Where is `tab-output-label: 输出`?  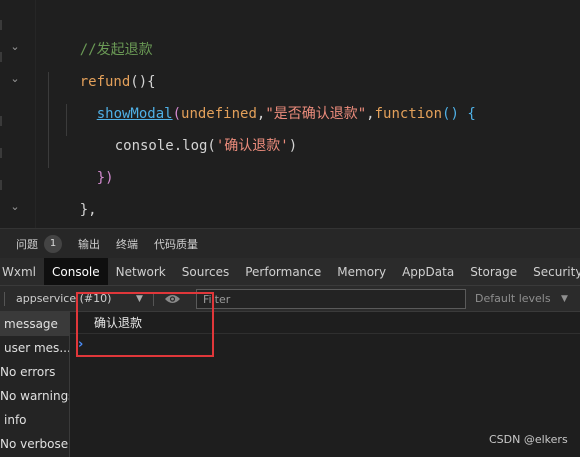
tab-output-label: 输出 is located at coordinates (89, 244).